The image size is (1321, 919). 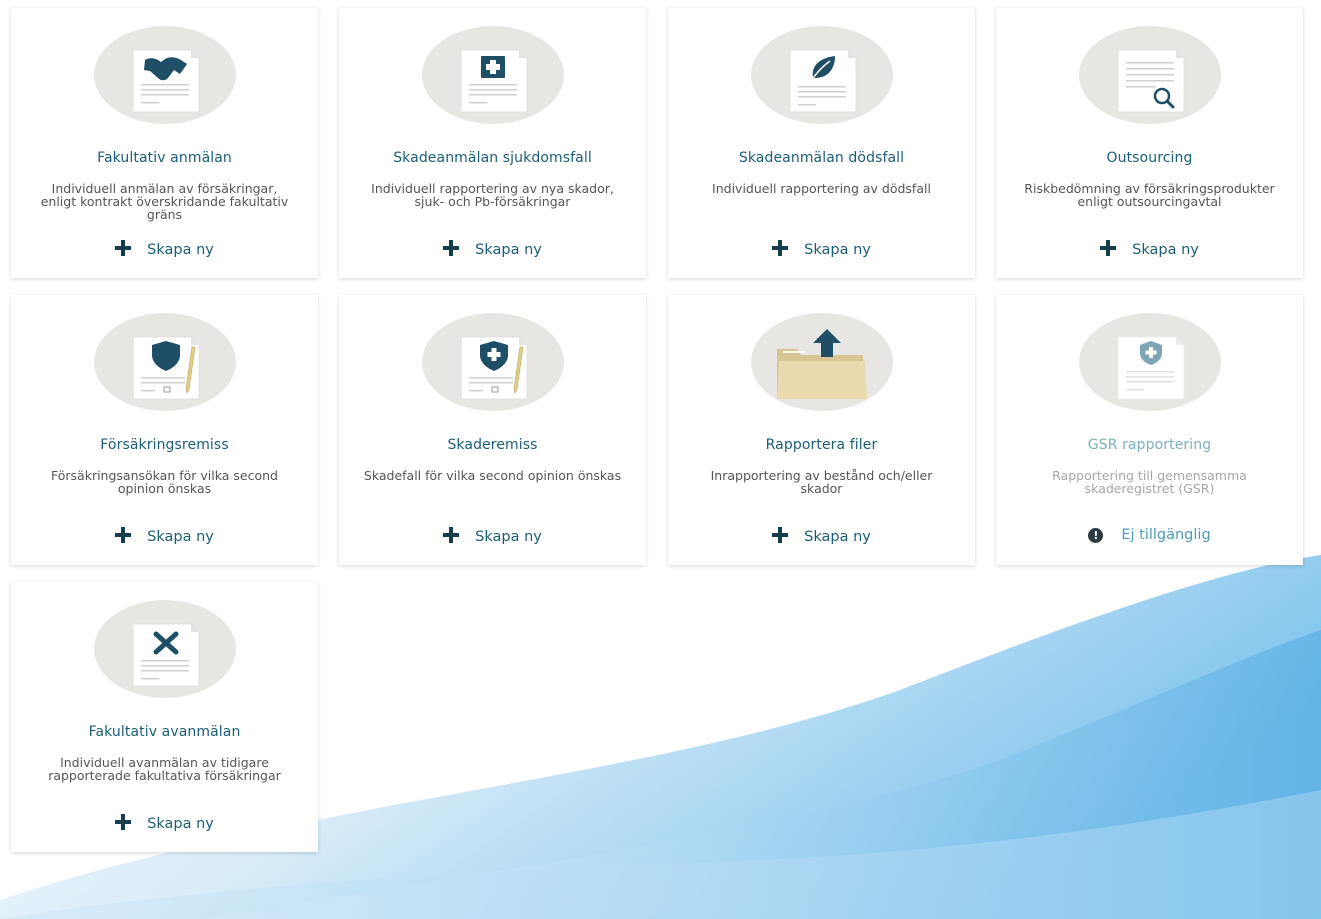 I want to click on shield-cross-document-icon, so click(x=1151, y=368).